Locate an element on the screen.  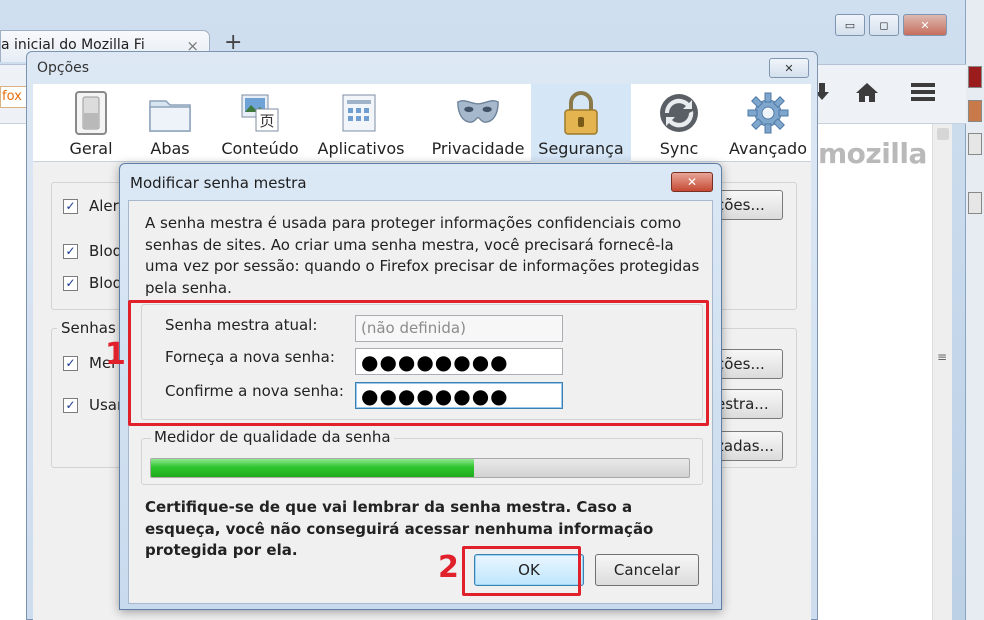
window-controls: ▭ ◻ ✕ is located at coordinates (891, 25).